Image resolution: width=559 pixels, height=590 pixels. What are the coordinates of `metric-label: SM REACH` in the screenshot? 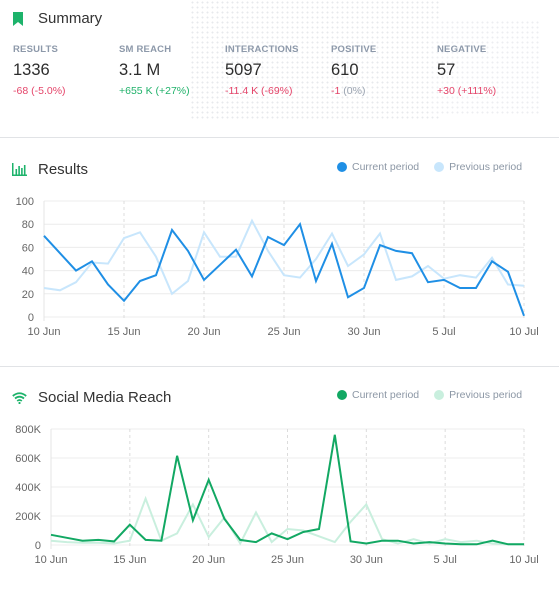 It's located at (145, 49).